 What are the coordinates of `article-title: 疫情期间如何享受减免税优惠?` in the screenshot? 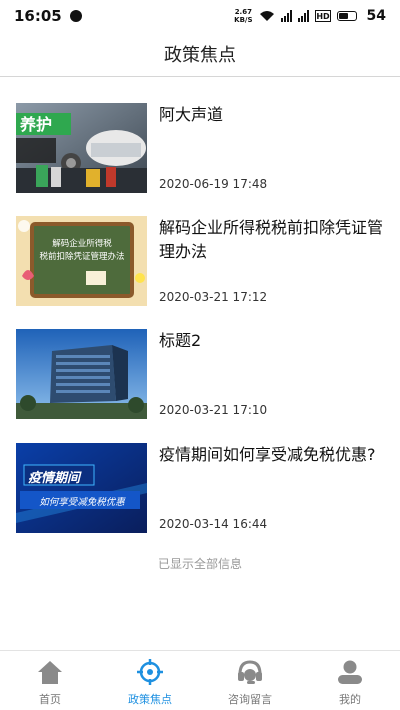 It's located at (267, 454).